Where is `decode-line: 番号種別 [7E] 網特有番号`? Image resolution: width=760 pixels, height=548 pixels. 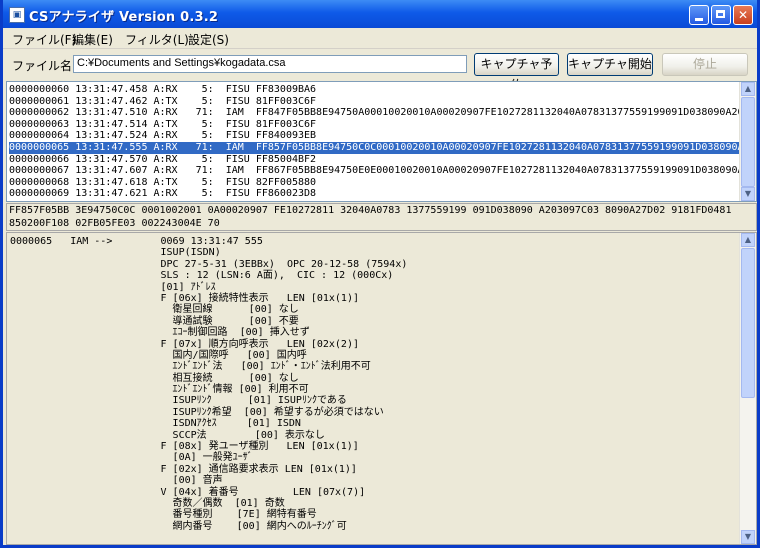 decode-line: 番号種別 [7E] 網特有番号 is located at coordinates (163, 515).